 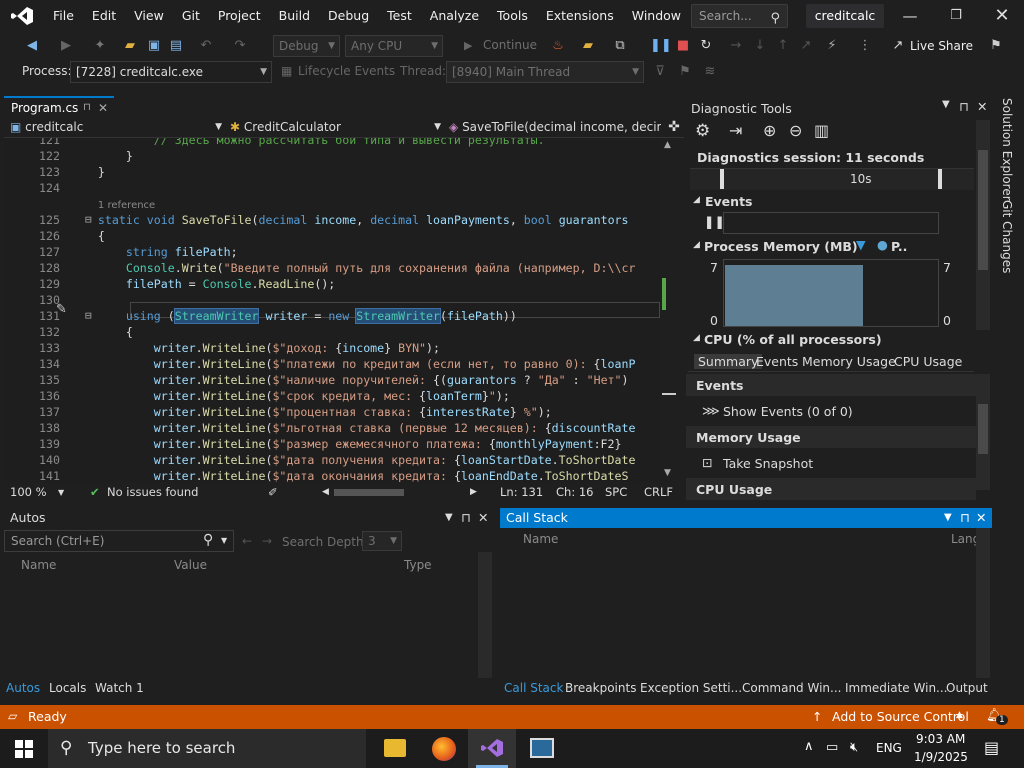 I want to click on pause-icon: ❚❚, so click(x=661, y=46).